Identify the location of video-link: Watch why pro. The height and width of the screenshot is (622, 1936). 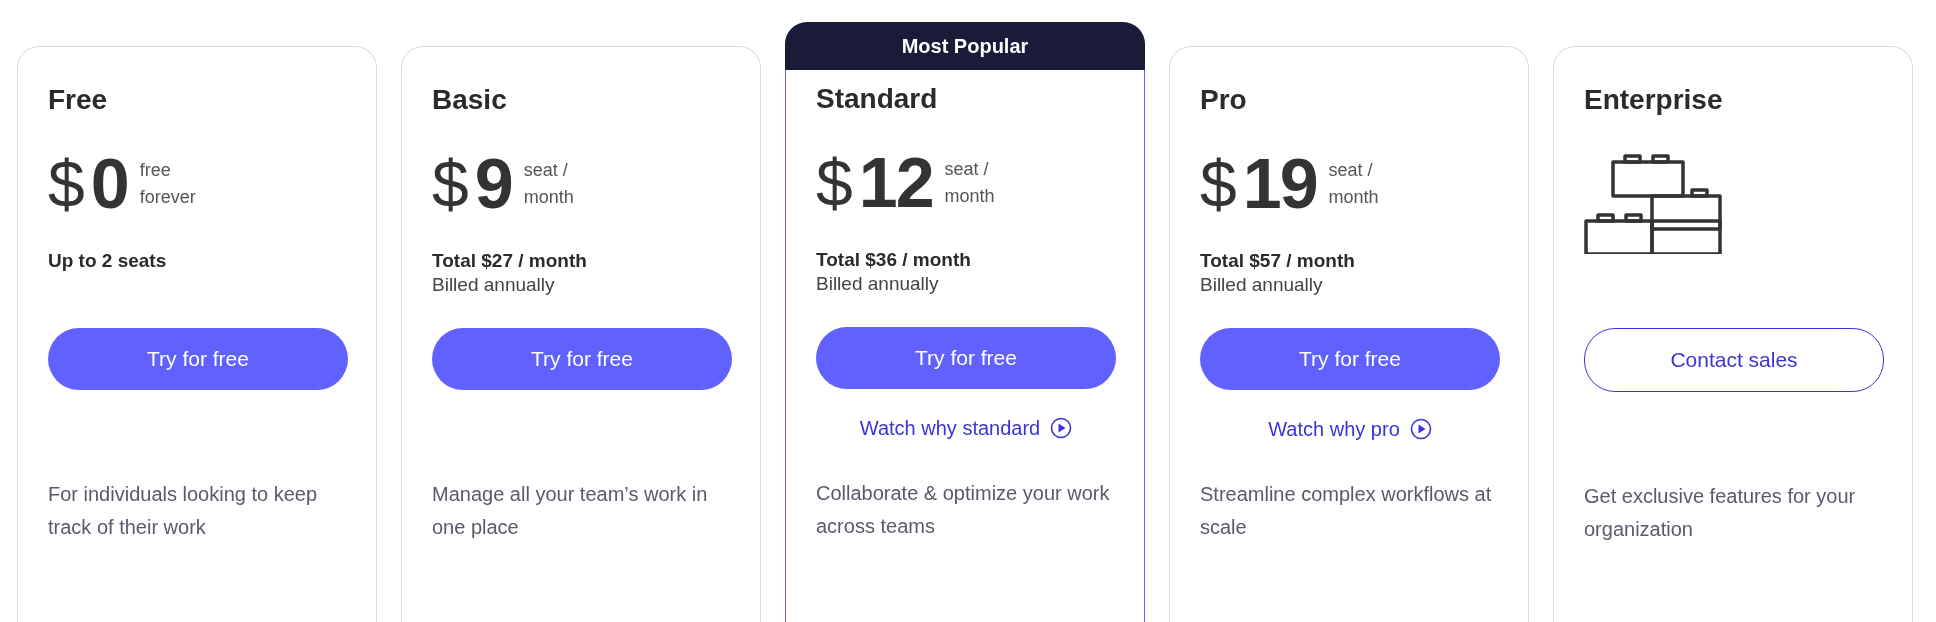
(1334, 429).